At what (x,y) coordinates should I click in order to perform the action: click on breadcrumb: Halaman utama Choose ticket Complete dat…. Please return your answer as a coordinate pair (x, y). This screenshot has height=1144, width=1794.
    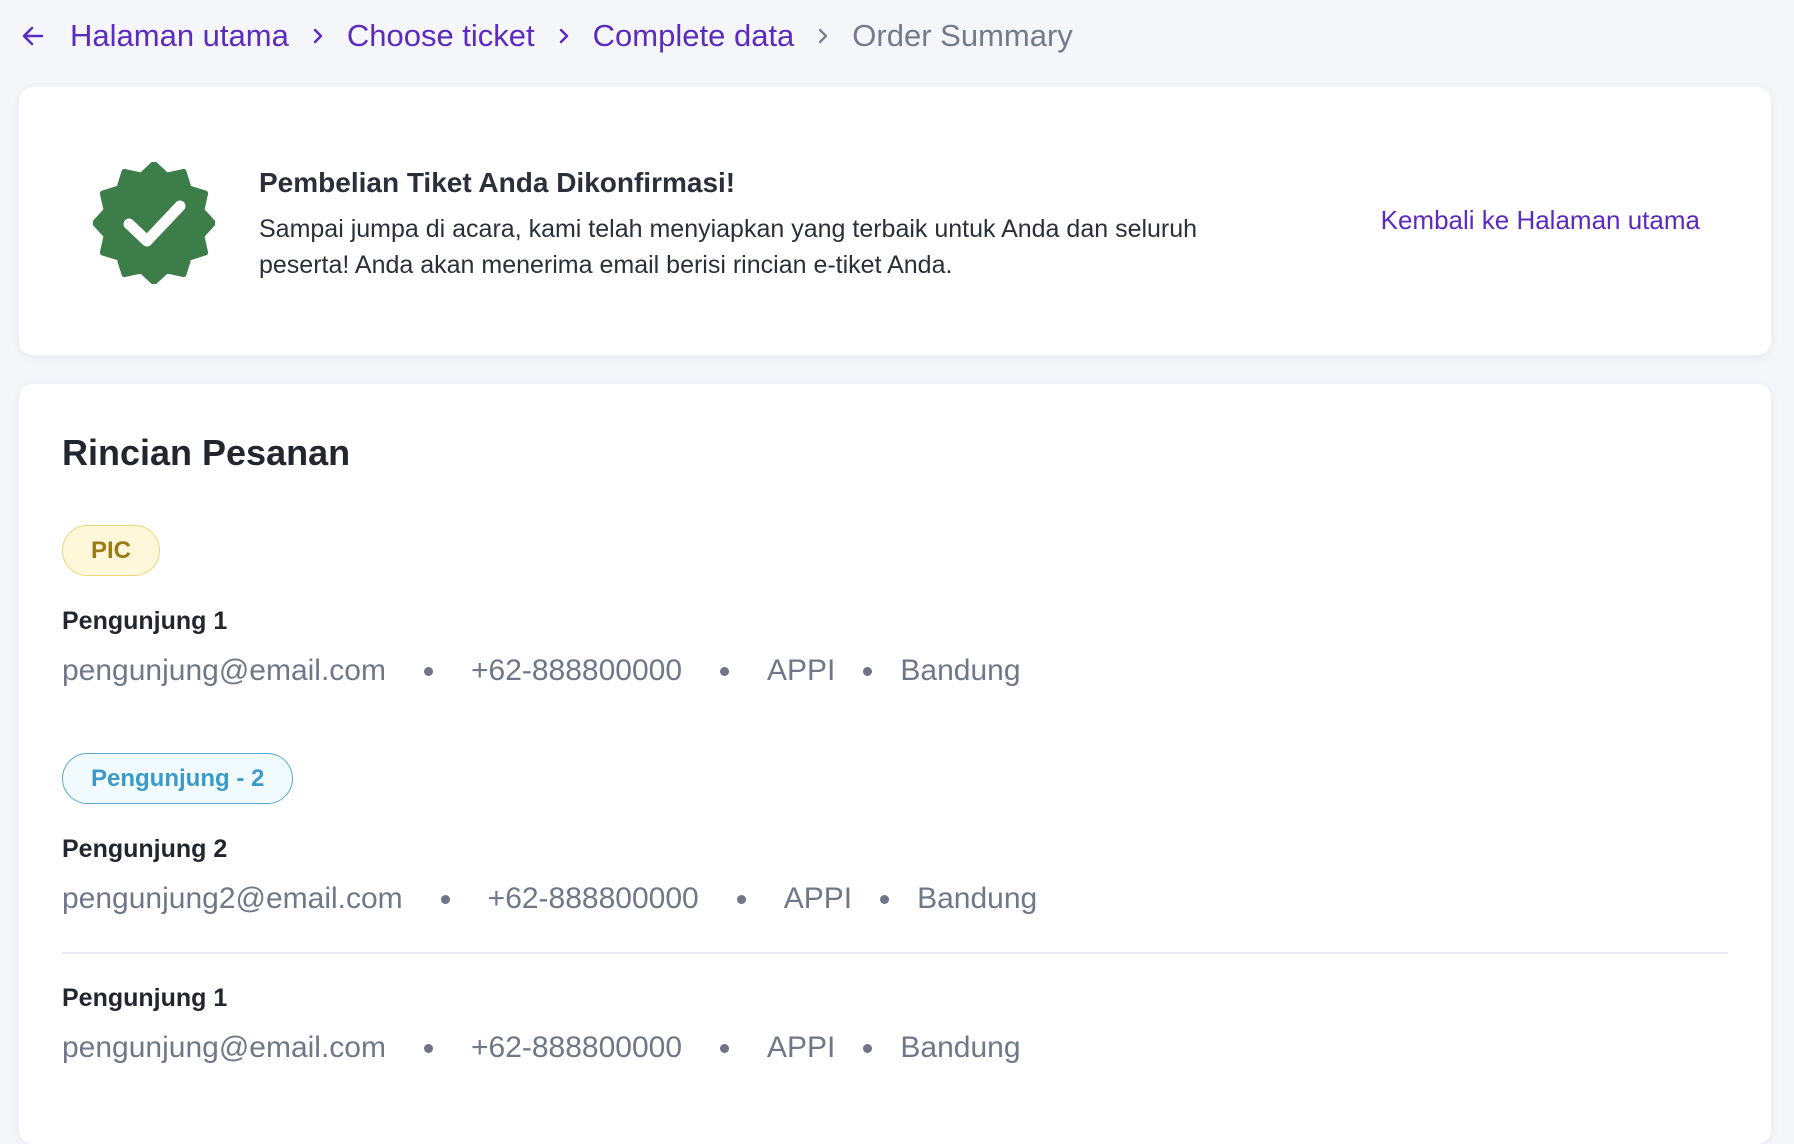
    Looking at the image, I should click on (547, 36).